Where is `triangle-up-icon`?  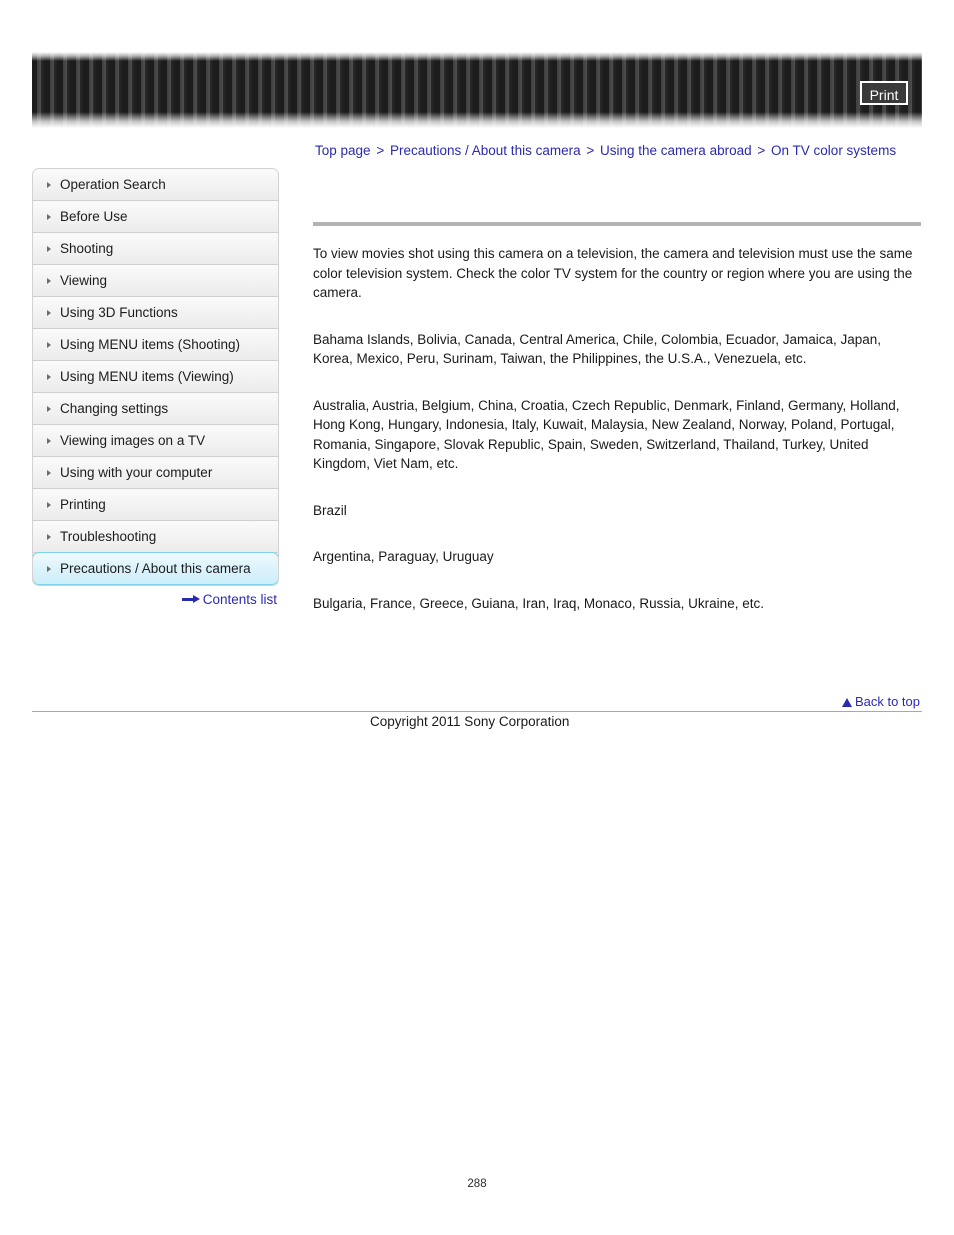 triangle-up-icon is located at coordinates (846, 702).